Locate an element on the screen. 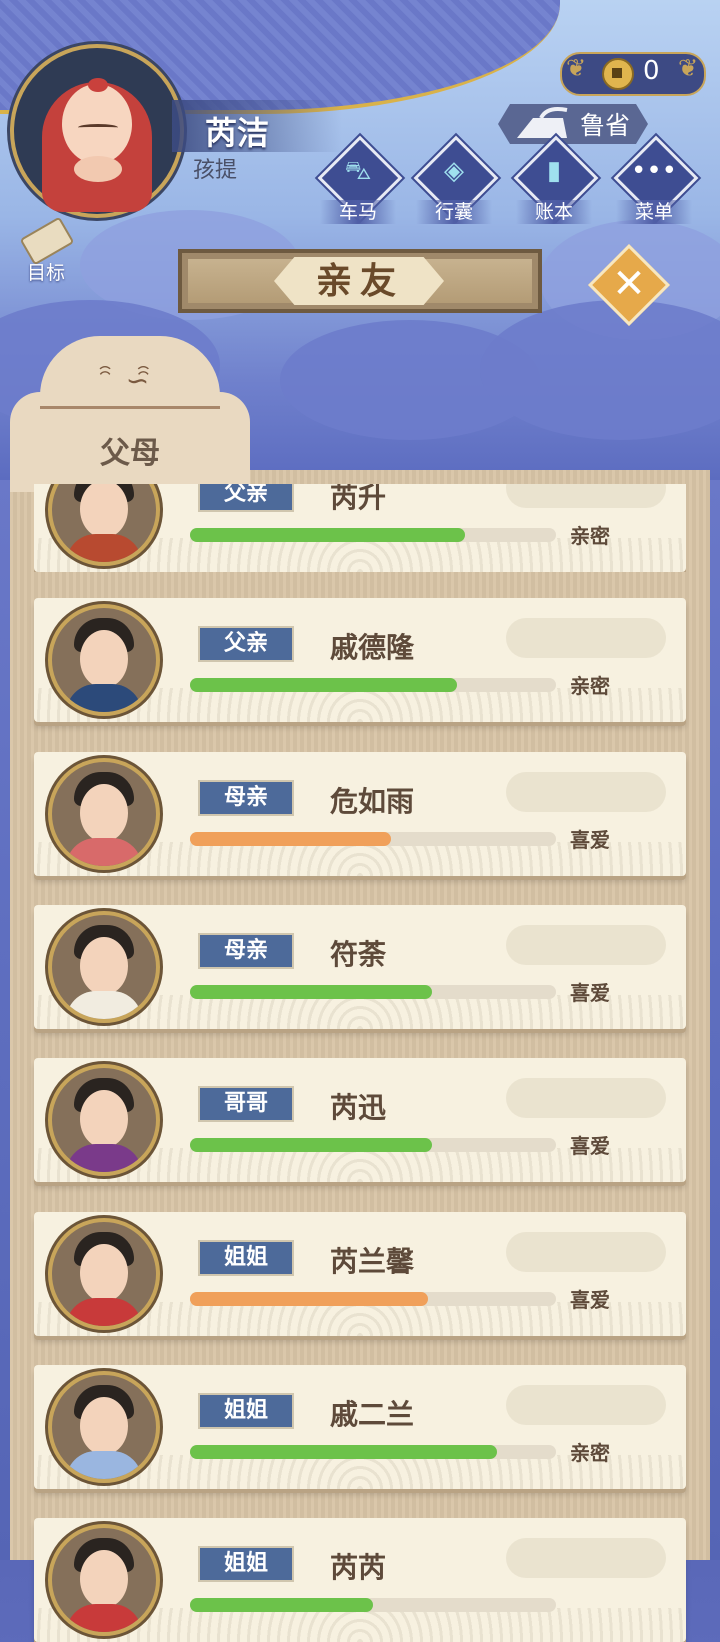 This screenshot has height=1642, width=720. relative-card: 哥哥 芮迅喜爱 is located at coordinates (360, 1120).